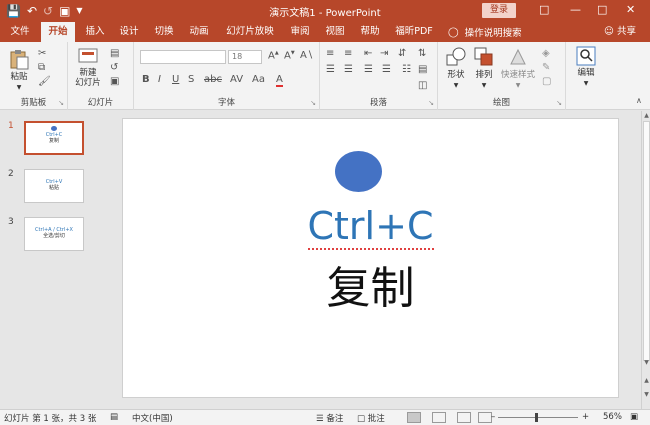  I want to click on smartart-icon: ◫, so click(422, 85).